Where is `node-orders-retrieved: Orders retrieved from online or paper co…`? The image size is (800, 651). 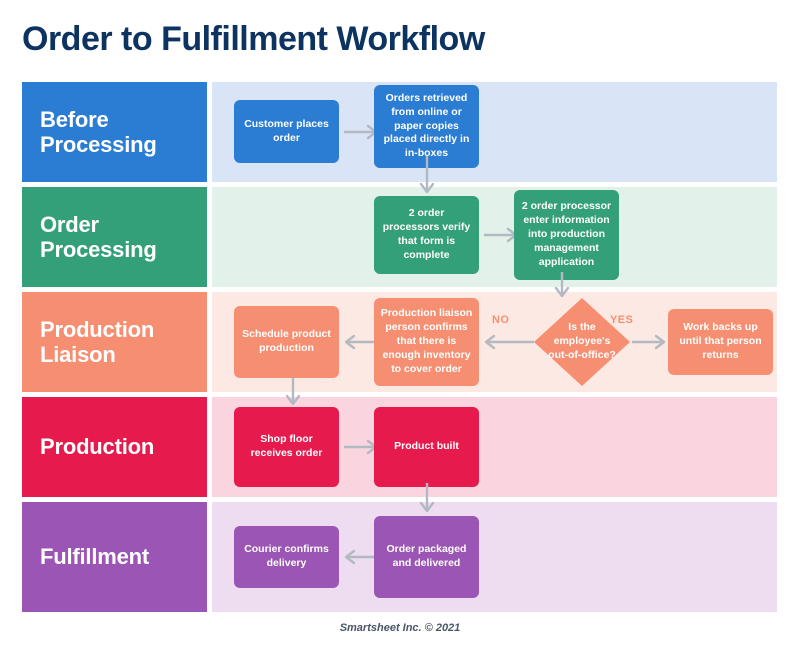
node-orders-retrieved: Orders retrieved from online or paper co… is located at coordinates (426, 126).